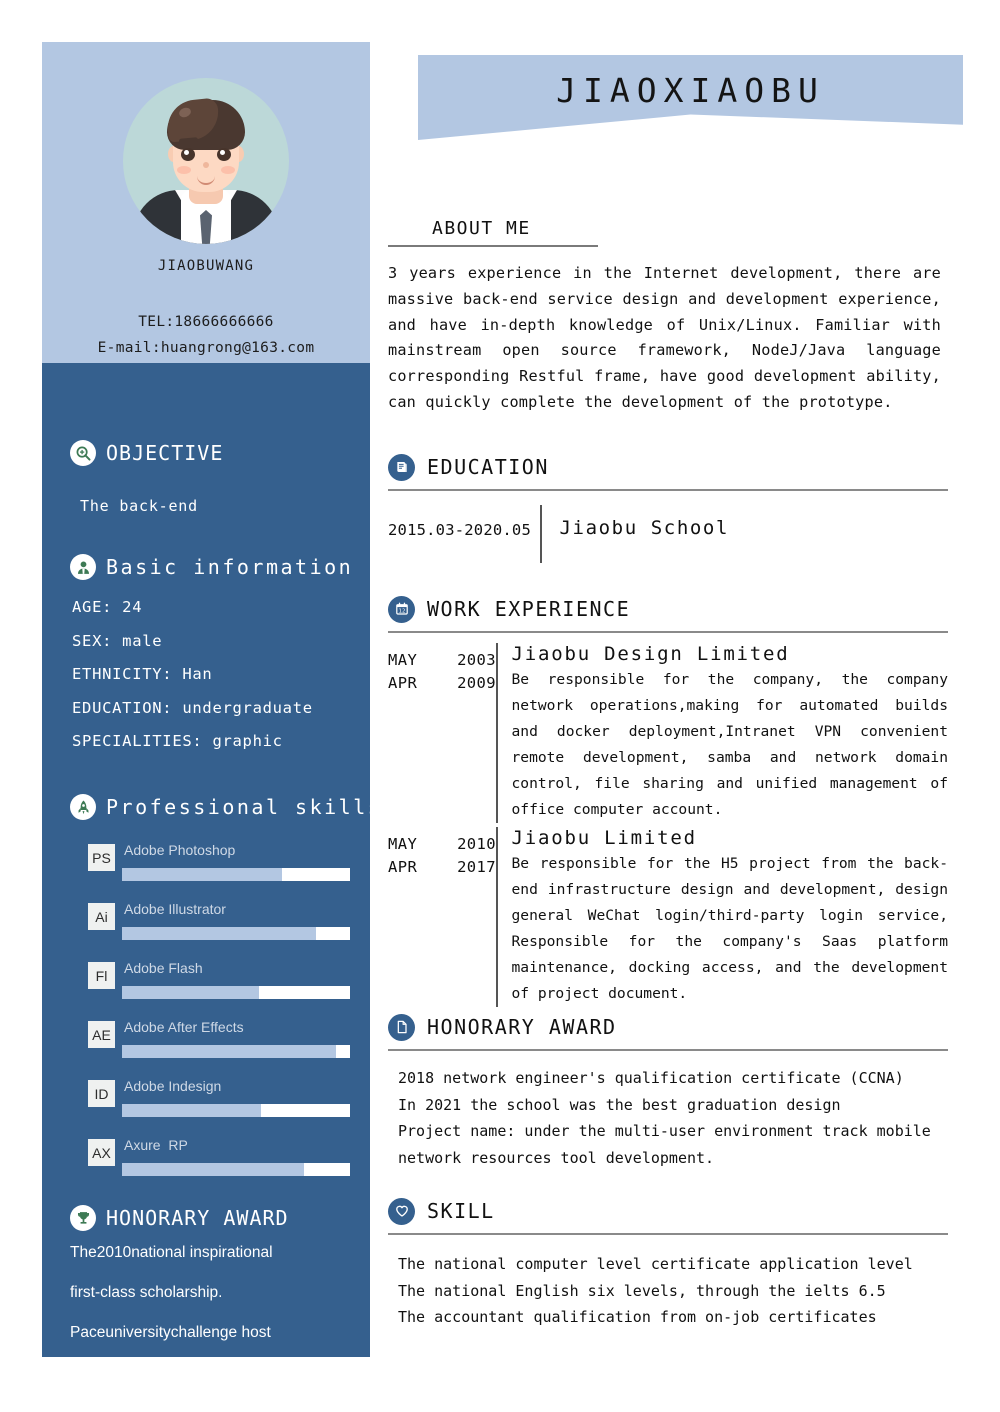 The height and width of the screenshot is (1412, 1000). Describe the element at coordinates (184, 1027) in the screenshot. I see `skill-label: Adobe After Effects` at that location.